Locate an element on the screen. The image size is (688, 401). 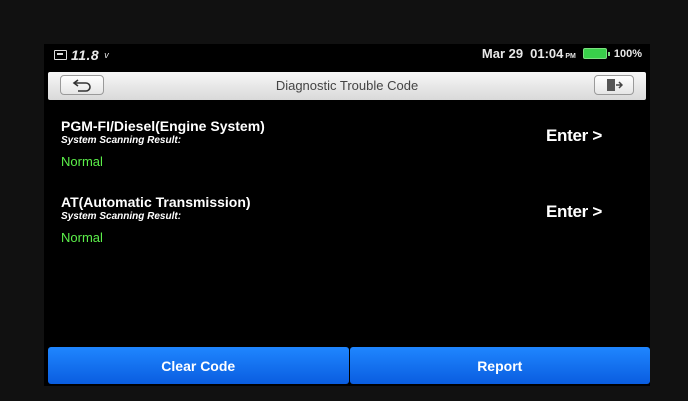
system-name: AT(Automatic Transmission) is located at coordinates (156, 202).